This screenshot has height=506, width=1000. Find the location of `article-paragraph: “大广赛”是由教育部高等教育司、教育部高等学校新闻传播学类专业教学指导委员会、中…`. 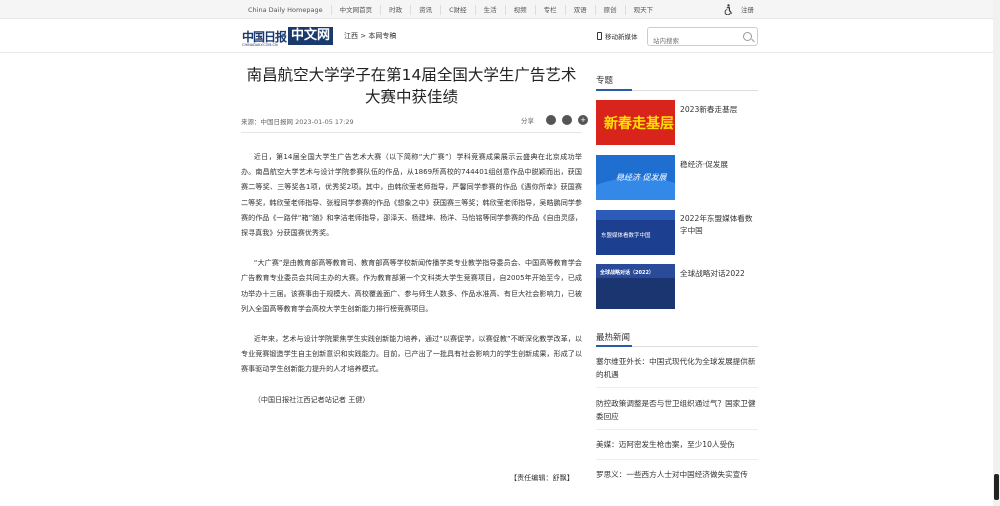

article-paragraph: “大广赛”是由教育部高等教育司、教育部高等学校新闻传播学类专业教学指导委员会、中… is located at coordinates (411, 285).